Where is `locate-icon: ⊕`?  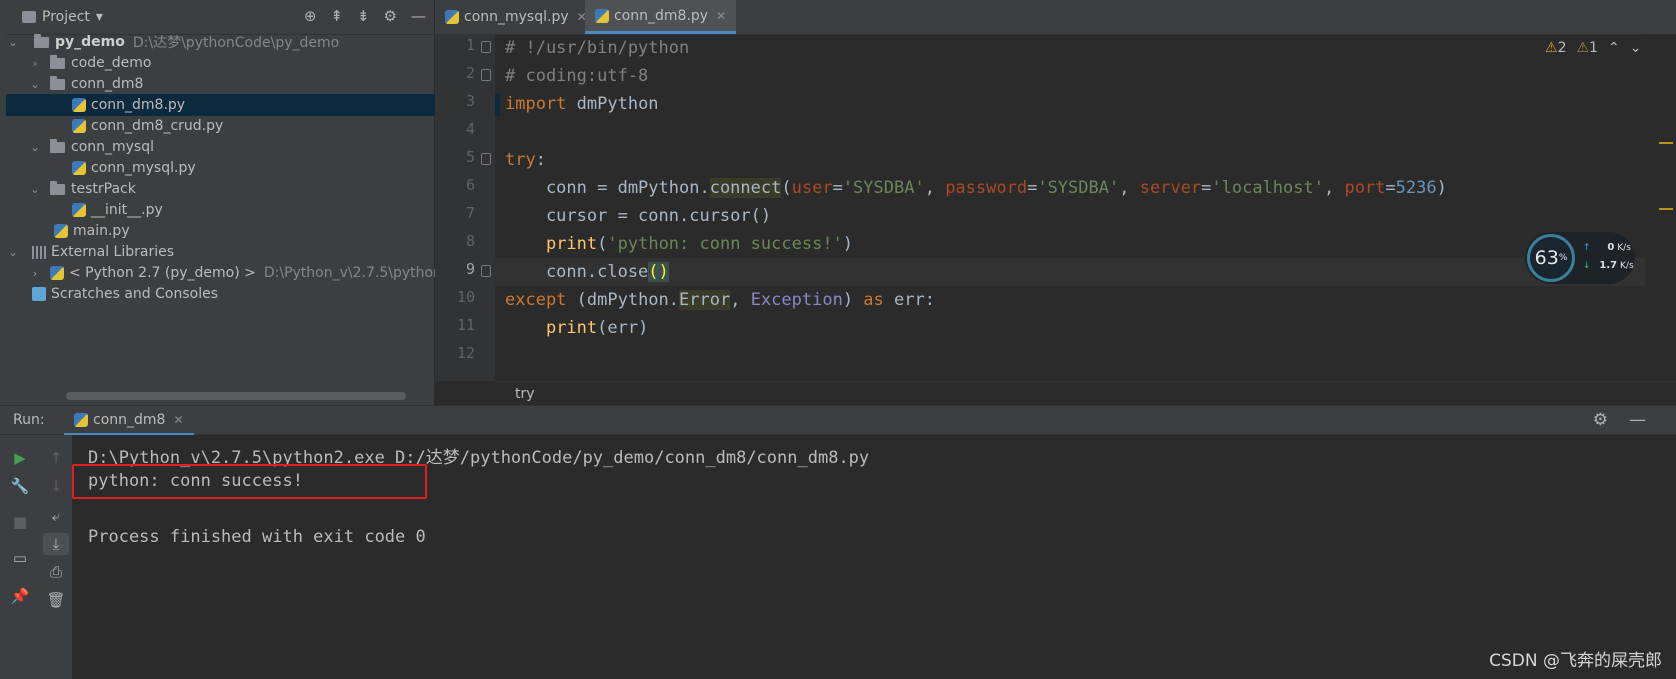
locate-icon: ⊕ is located at coordinates (310, 16).